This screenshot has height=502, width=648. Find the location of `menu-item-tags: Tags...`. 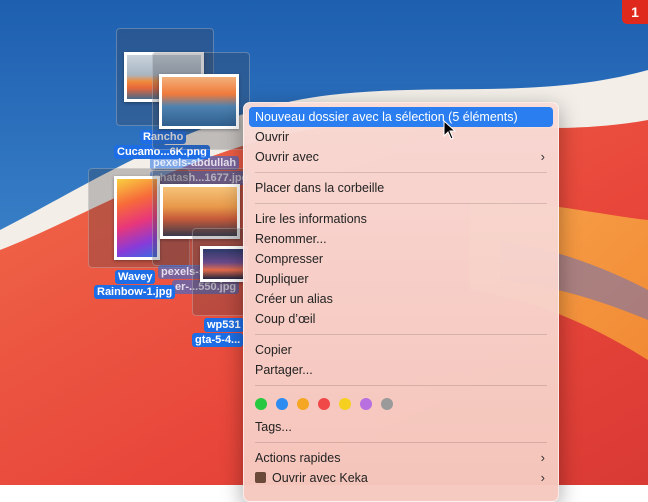

menu-item-tags: Tags... is located at coordinates (401, 427).